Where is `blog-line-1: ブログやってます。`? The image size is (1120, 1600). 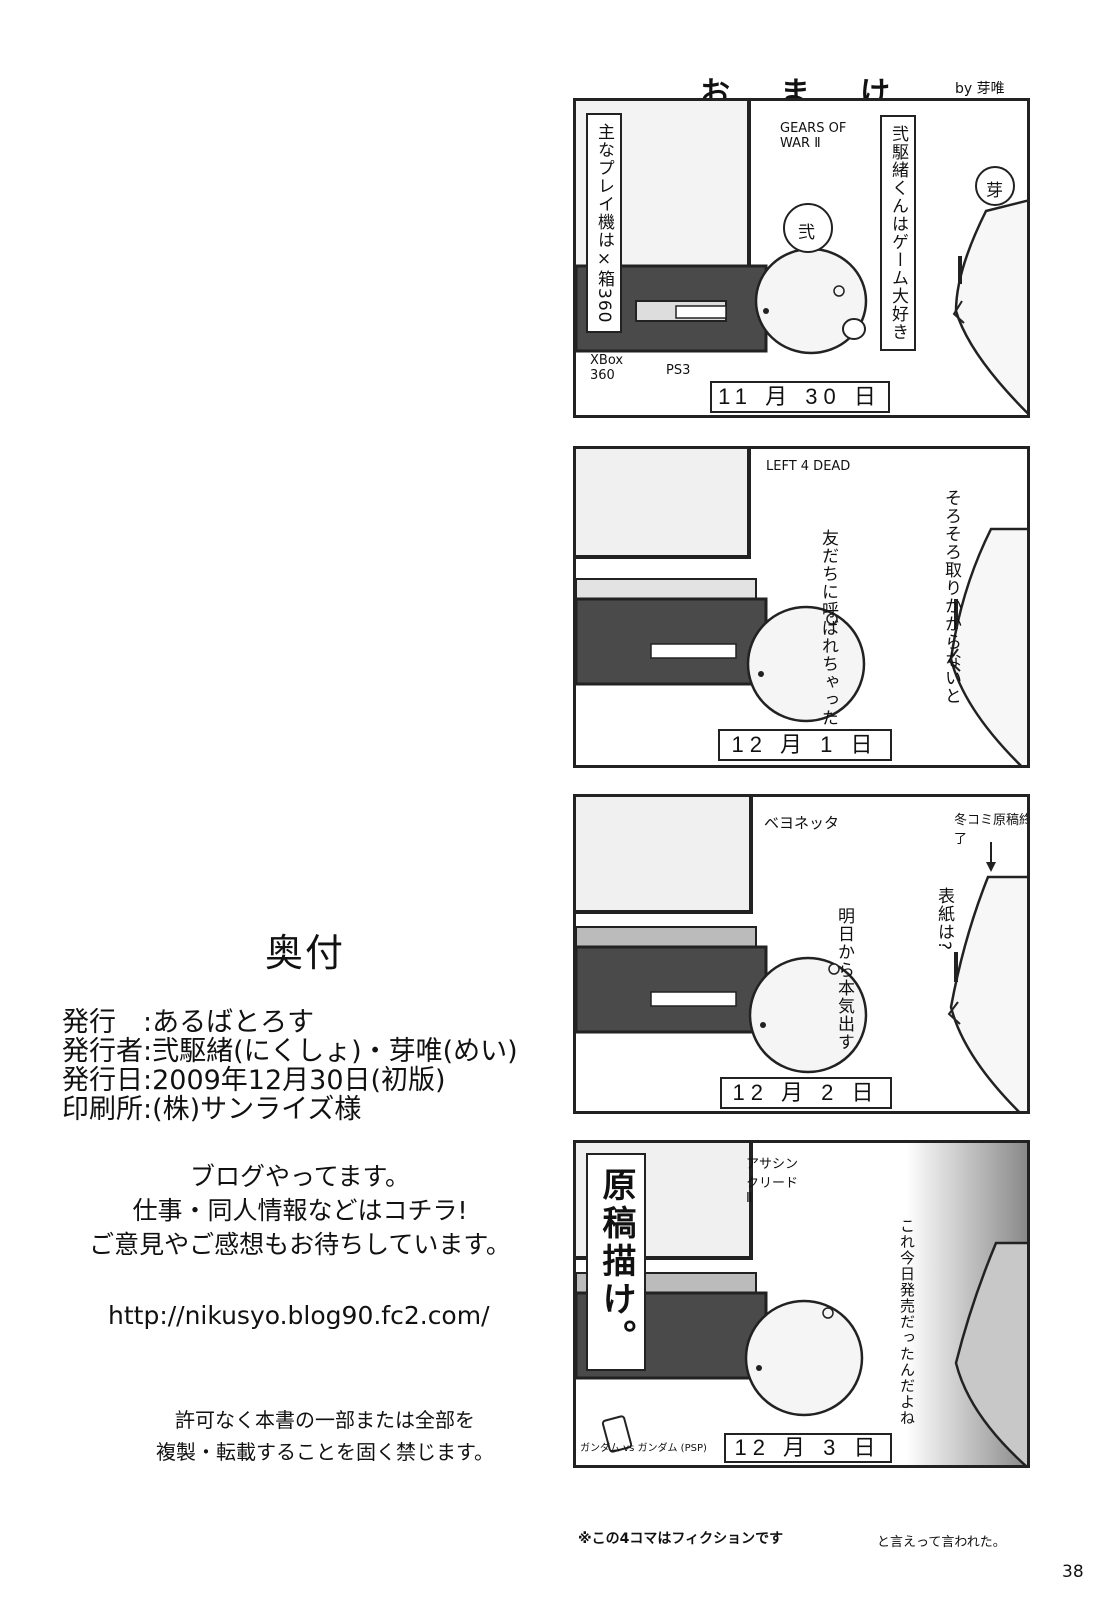
blog-line-1: ブログやってます。 is located at coordinates (299, 1176).